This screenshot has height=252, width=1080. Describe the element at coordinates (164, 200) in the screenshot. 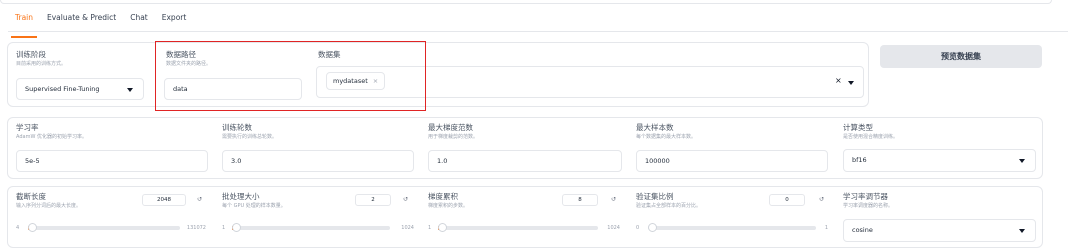

I see `cutoff-len-number-input: 2048` at that location.